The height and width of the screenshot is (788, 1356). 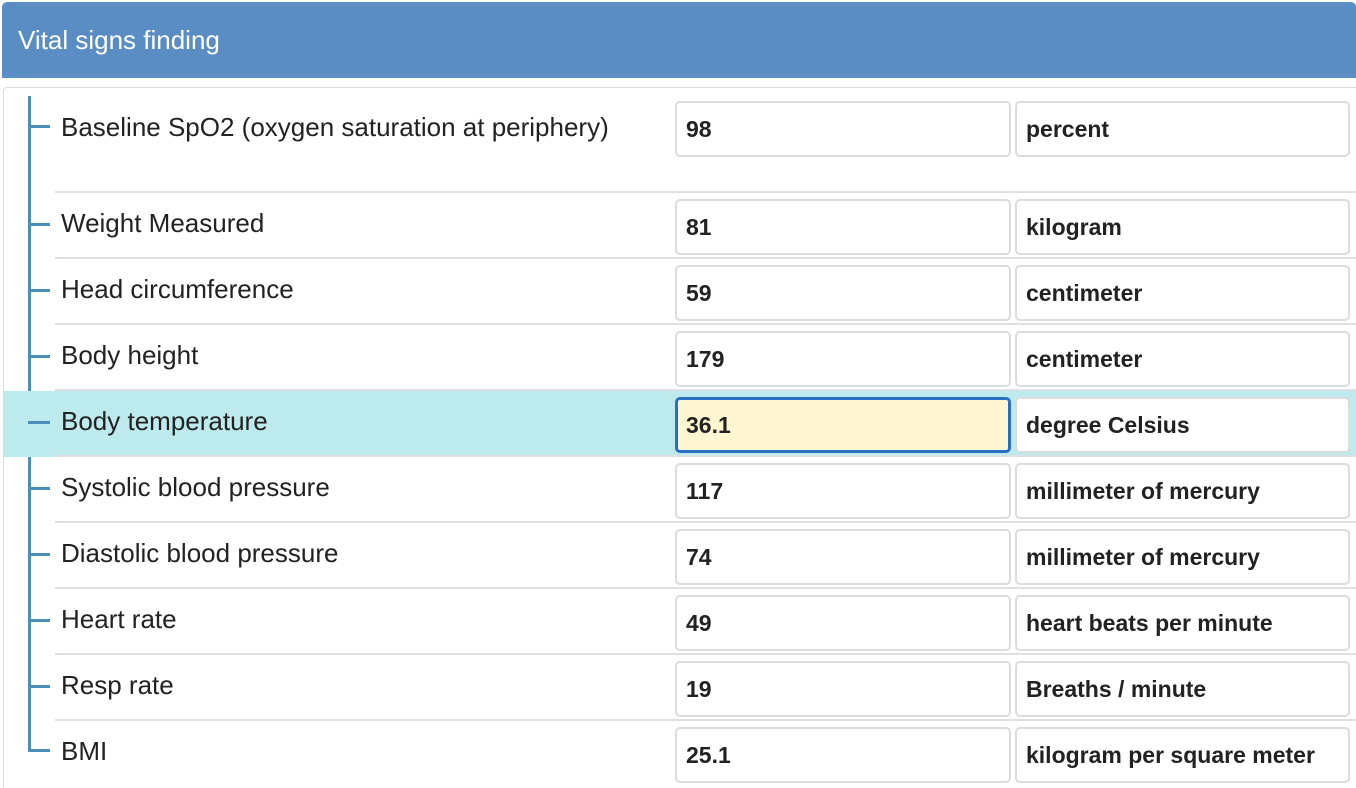 I want to click on head-circumference-unit-field: centimeter, so click(x=1182, y=293).